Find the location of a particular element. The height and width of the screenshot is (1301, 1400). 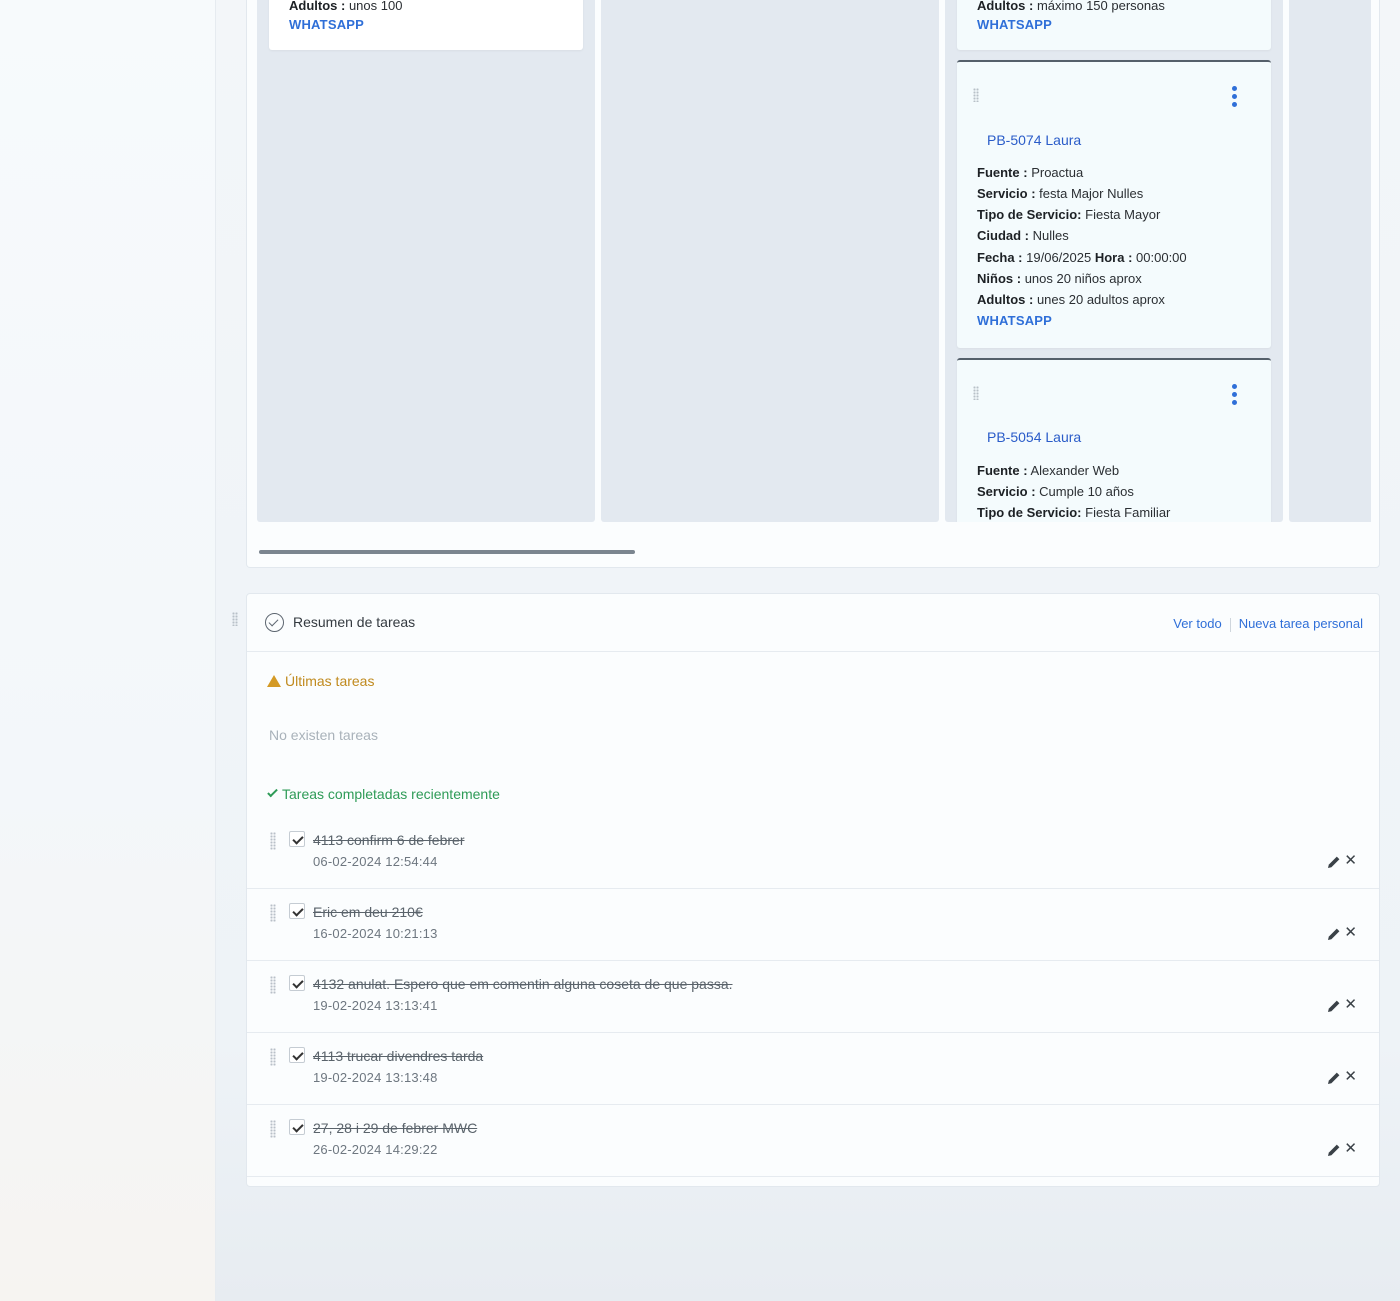

task-date: 16-02-2024 10:21:13 is located at coordinates (375, 933).